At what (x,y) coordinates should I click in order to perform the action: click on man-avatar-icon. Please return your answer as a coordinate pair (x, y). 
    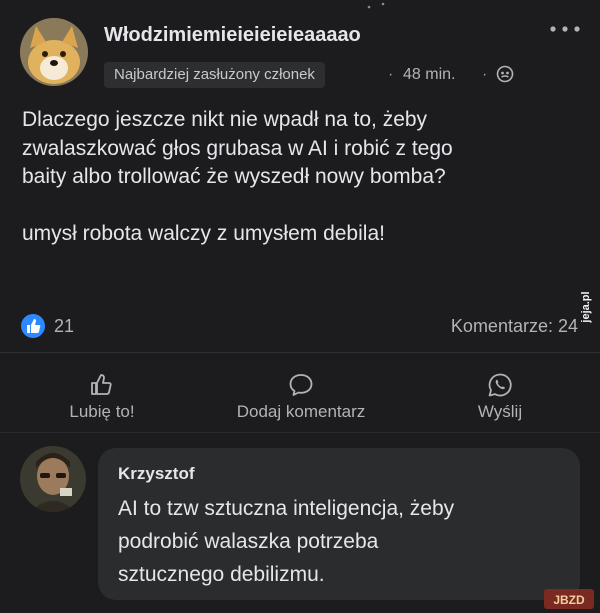
    Looking at the image, I should click on (53, 479).